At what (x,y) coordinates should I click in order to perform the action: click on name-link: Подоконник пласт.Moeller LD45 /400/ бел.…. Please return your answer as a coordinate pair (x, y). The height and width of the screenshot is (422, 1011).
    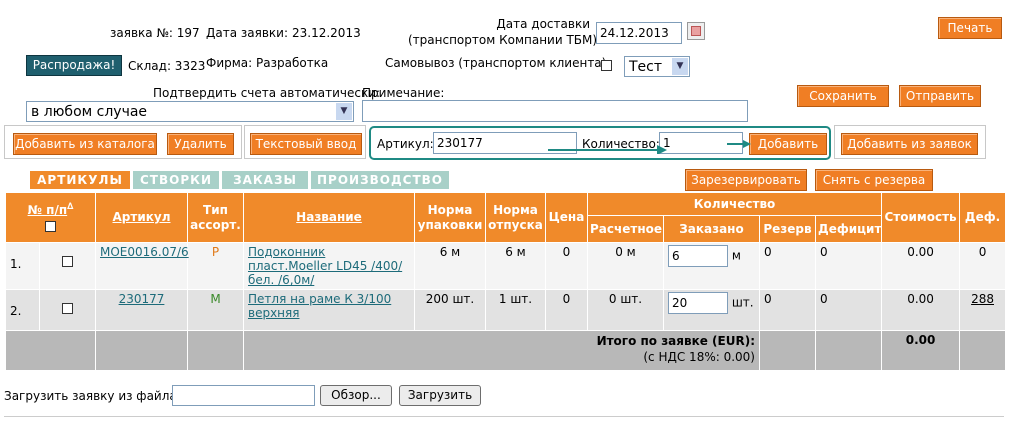
    Looking at the image, I should click on (325, 266).